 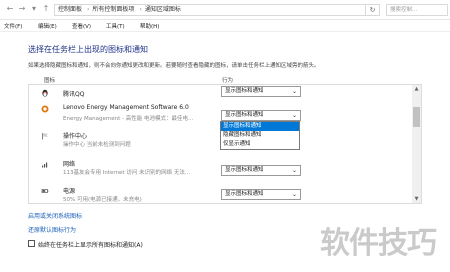 I want to click on refresh-icon: ↻, so click(x=373, y=10).